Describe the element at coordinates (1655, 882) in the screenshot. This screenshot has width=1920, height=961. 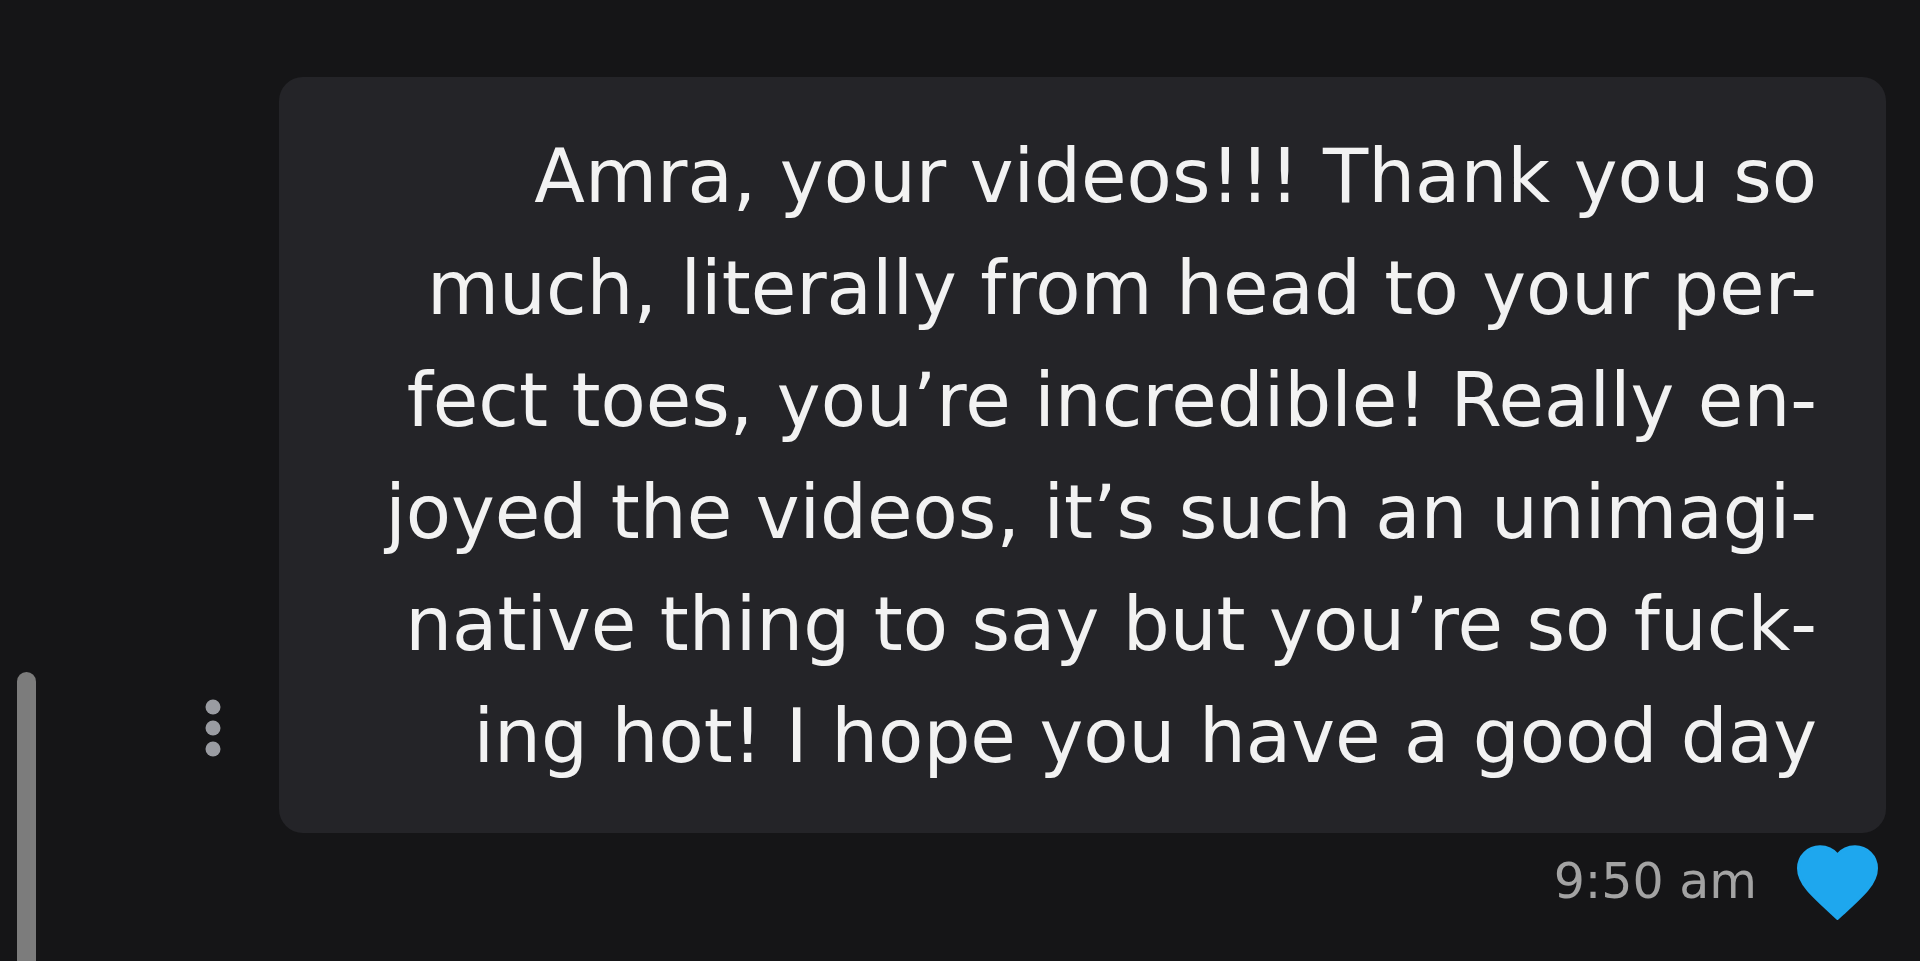
I see `message-time: 9:50 am` at that location.